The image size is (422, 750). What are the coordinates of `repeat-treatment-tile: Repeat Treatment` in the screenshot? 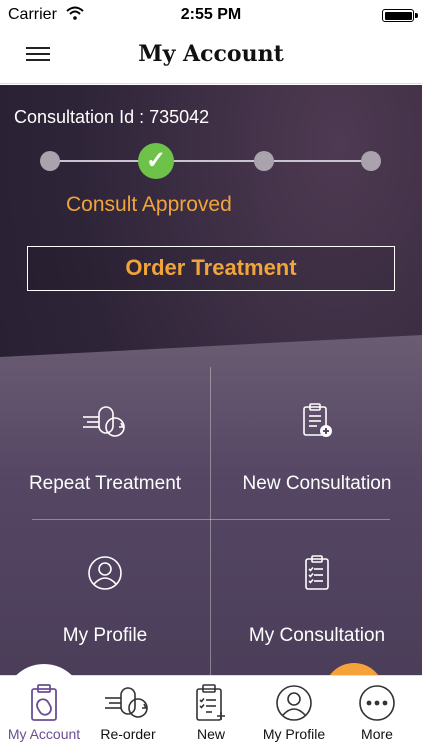 It's located at (105, 442).